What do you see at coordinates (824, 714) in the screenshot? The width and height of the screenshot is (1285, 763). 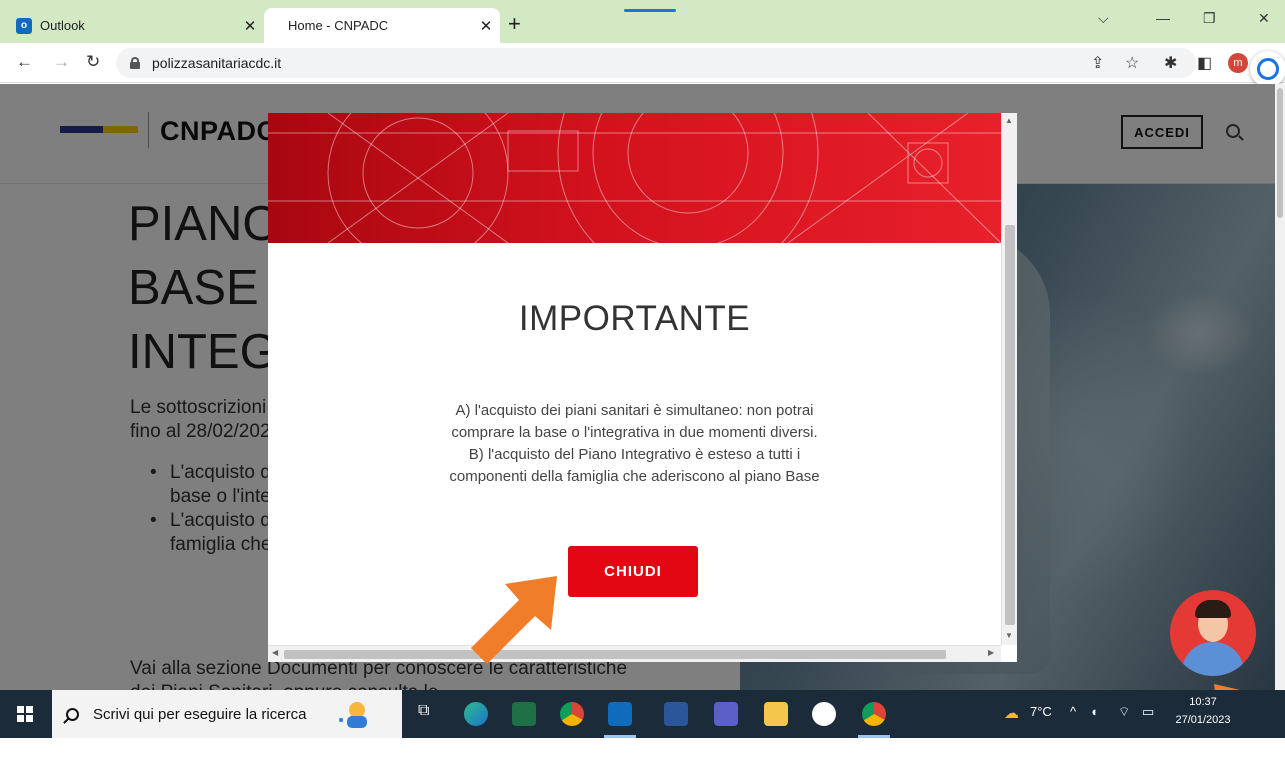 I see `assistant-app-icon` at bounding box center [824, 714].